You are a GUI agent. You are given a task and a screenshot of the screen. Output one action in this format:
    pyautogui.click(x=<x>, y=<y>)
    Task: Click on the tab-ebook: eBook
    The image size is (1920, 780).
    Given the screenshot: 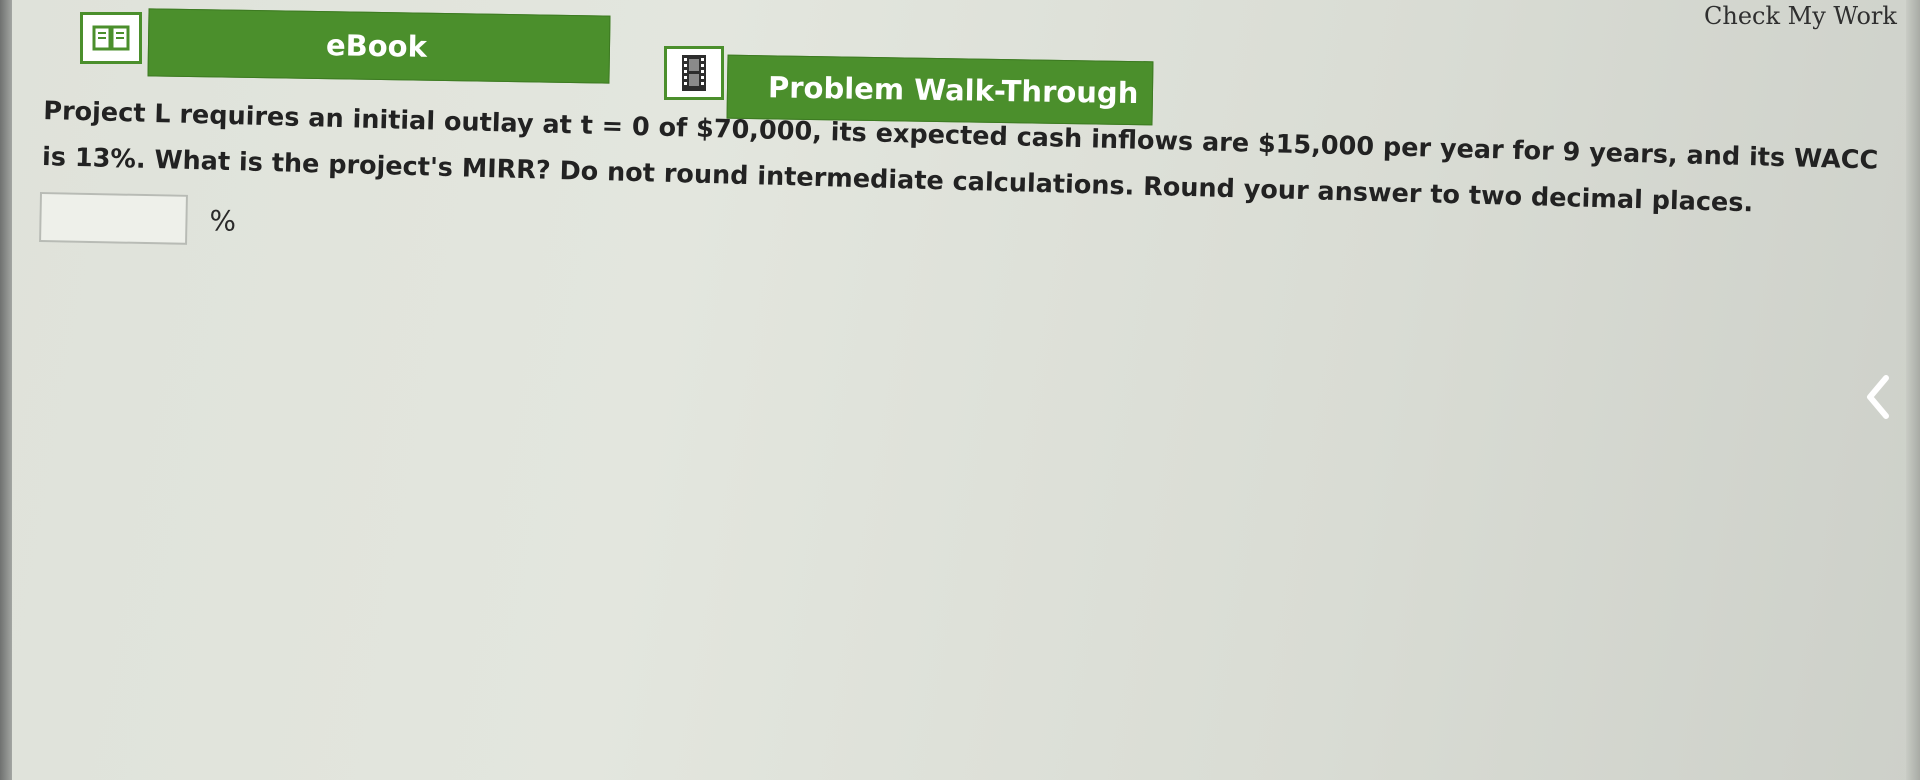 What is the action you would take?
    pyautogui.click(x=379, y=46)
    